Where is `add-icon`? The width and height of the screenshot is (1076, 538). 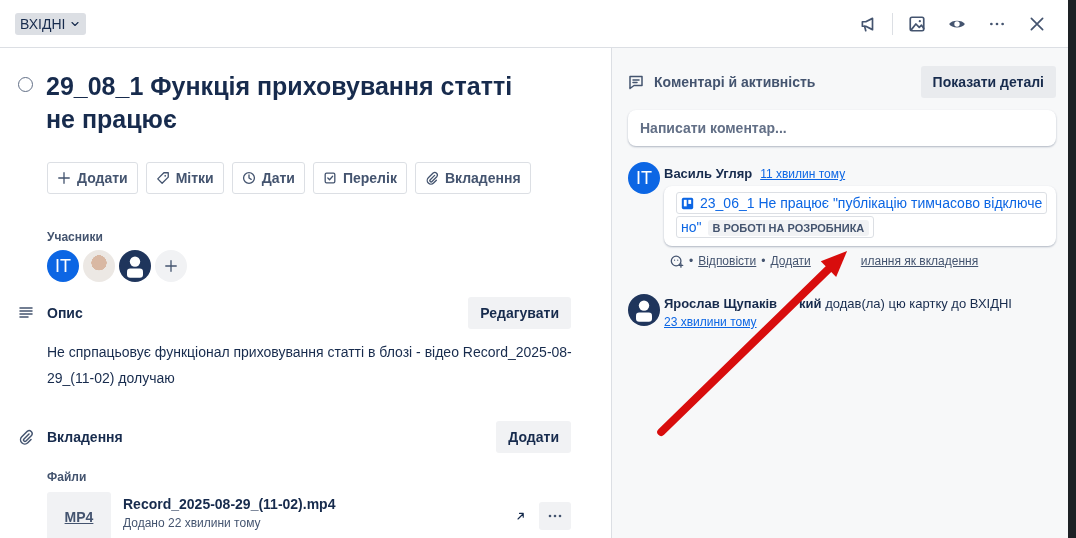
add-icon is located at coordinates (64, 178).